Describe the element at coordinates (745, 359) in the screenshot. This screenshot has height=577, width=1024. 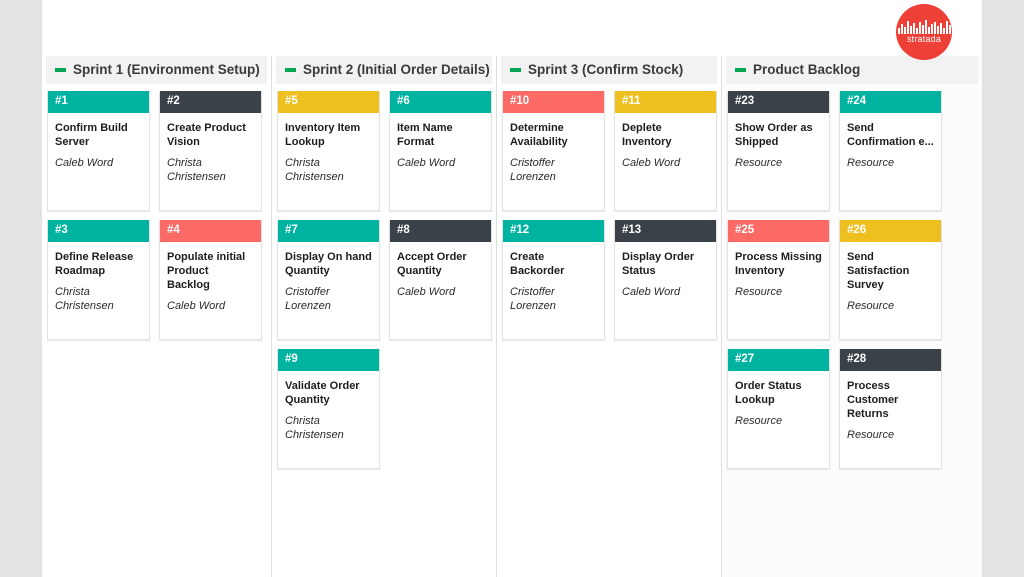
I see `task-id: #27` at that location.